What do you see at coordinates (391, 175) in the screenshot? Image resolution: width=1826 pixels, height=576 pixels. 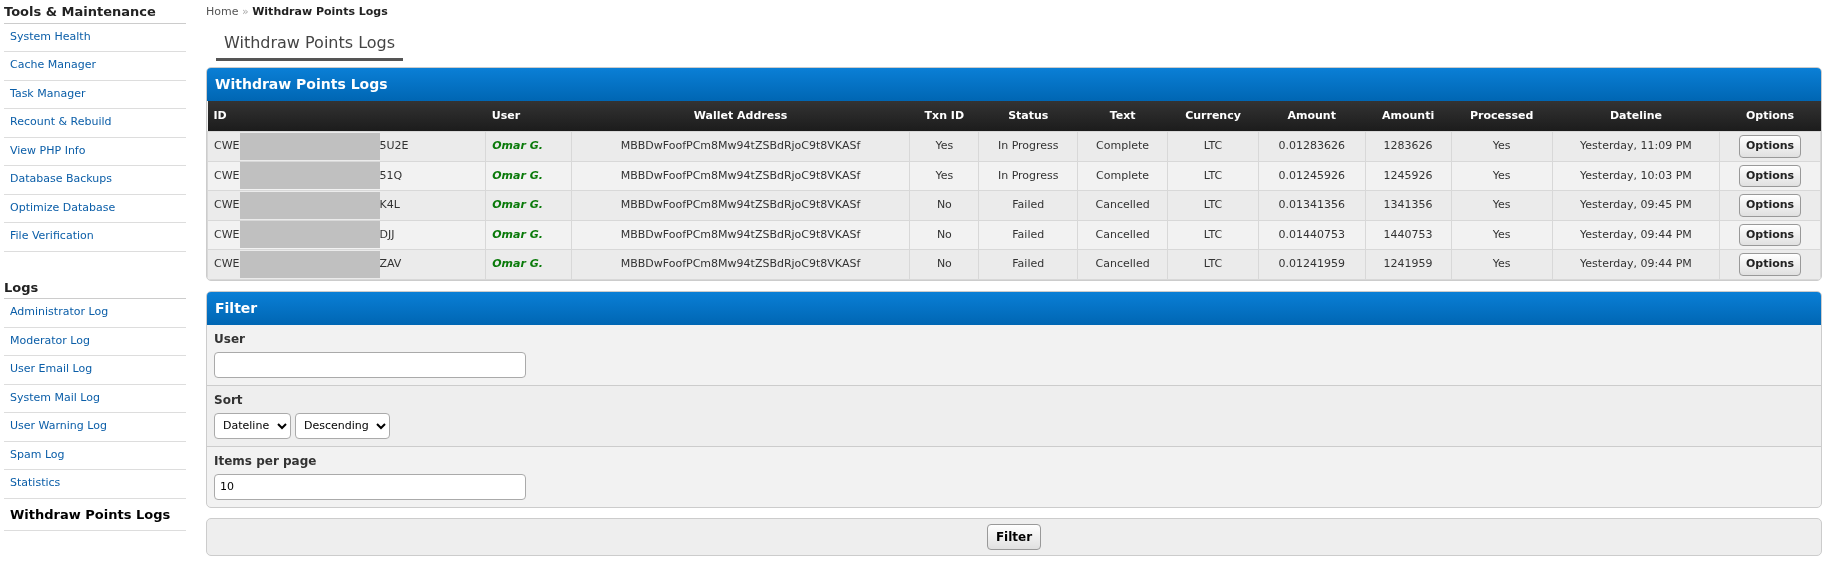 I see `id-text: 51Q` at bounding box center [391, 175].